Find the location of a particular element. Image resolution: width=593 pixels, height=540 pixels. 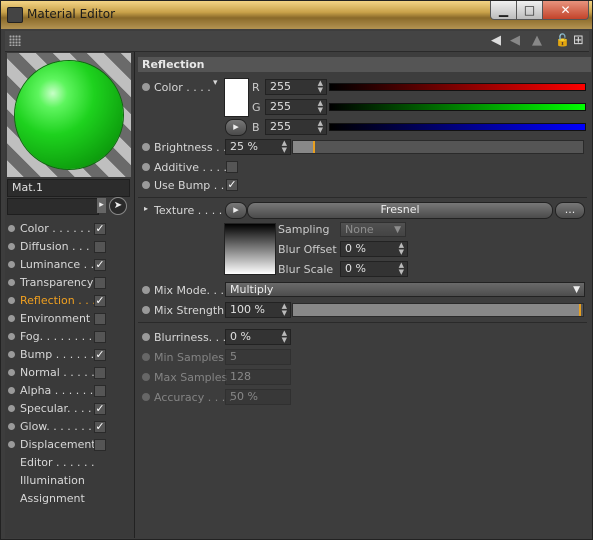

channel-item: Specular. . . . ✓ is located at coordinates (67, 409).